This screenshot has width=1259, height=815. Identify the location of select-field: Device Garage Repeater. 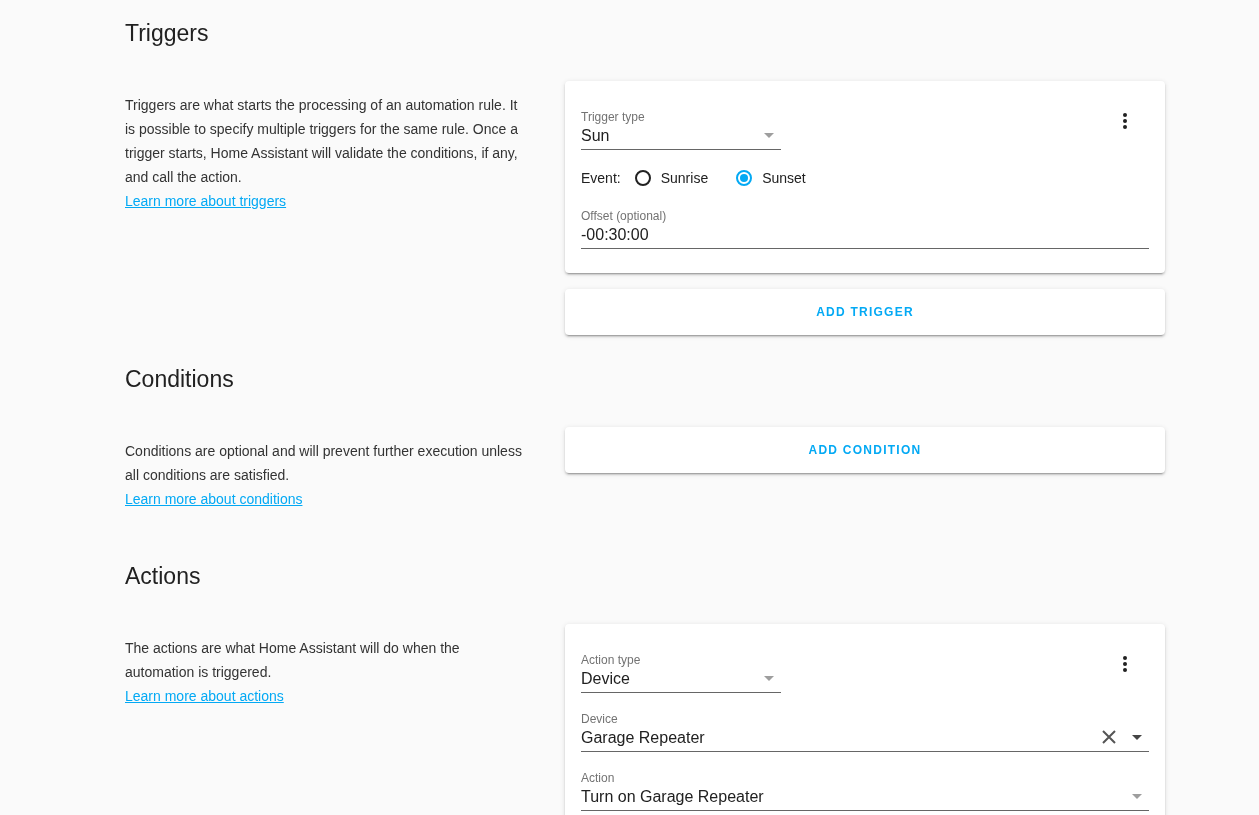
(865, 731).